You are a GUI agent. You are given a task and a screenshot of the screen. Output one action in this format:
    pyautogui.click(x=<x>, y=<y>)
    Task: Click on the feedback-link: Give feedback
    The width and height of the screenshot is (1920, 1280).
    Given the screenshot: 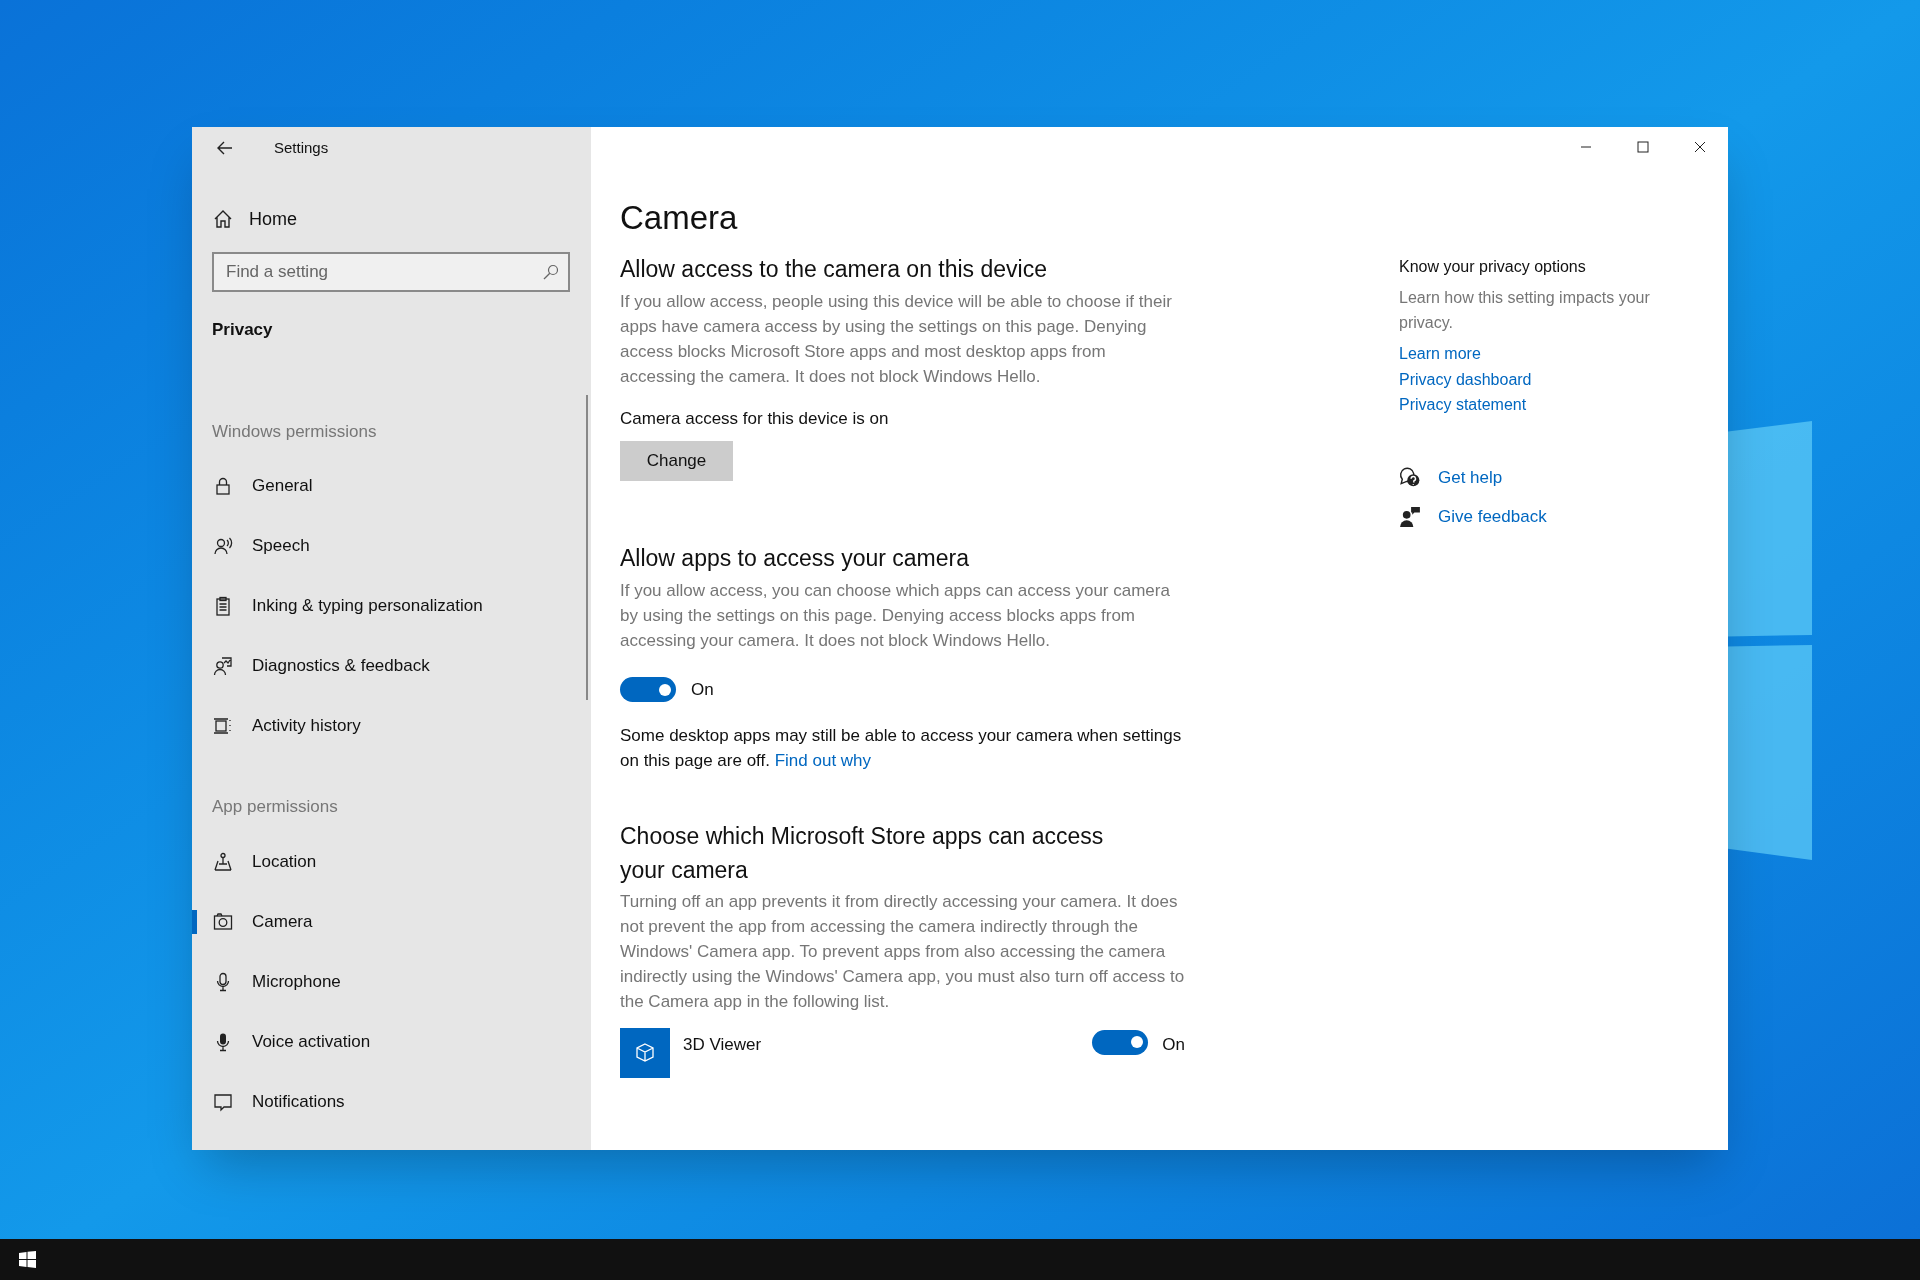 What is the action you would take?
    pyautogui.click(x=1492, y=517)
    